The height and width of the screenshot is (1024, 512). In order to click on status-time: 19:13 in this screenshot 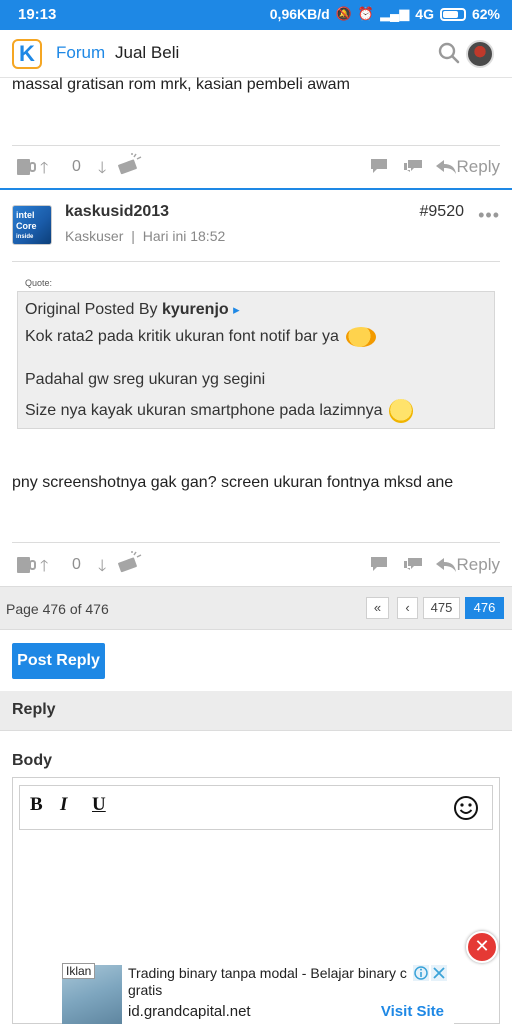, I will do `click(37, 14)`.